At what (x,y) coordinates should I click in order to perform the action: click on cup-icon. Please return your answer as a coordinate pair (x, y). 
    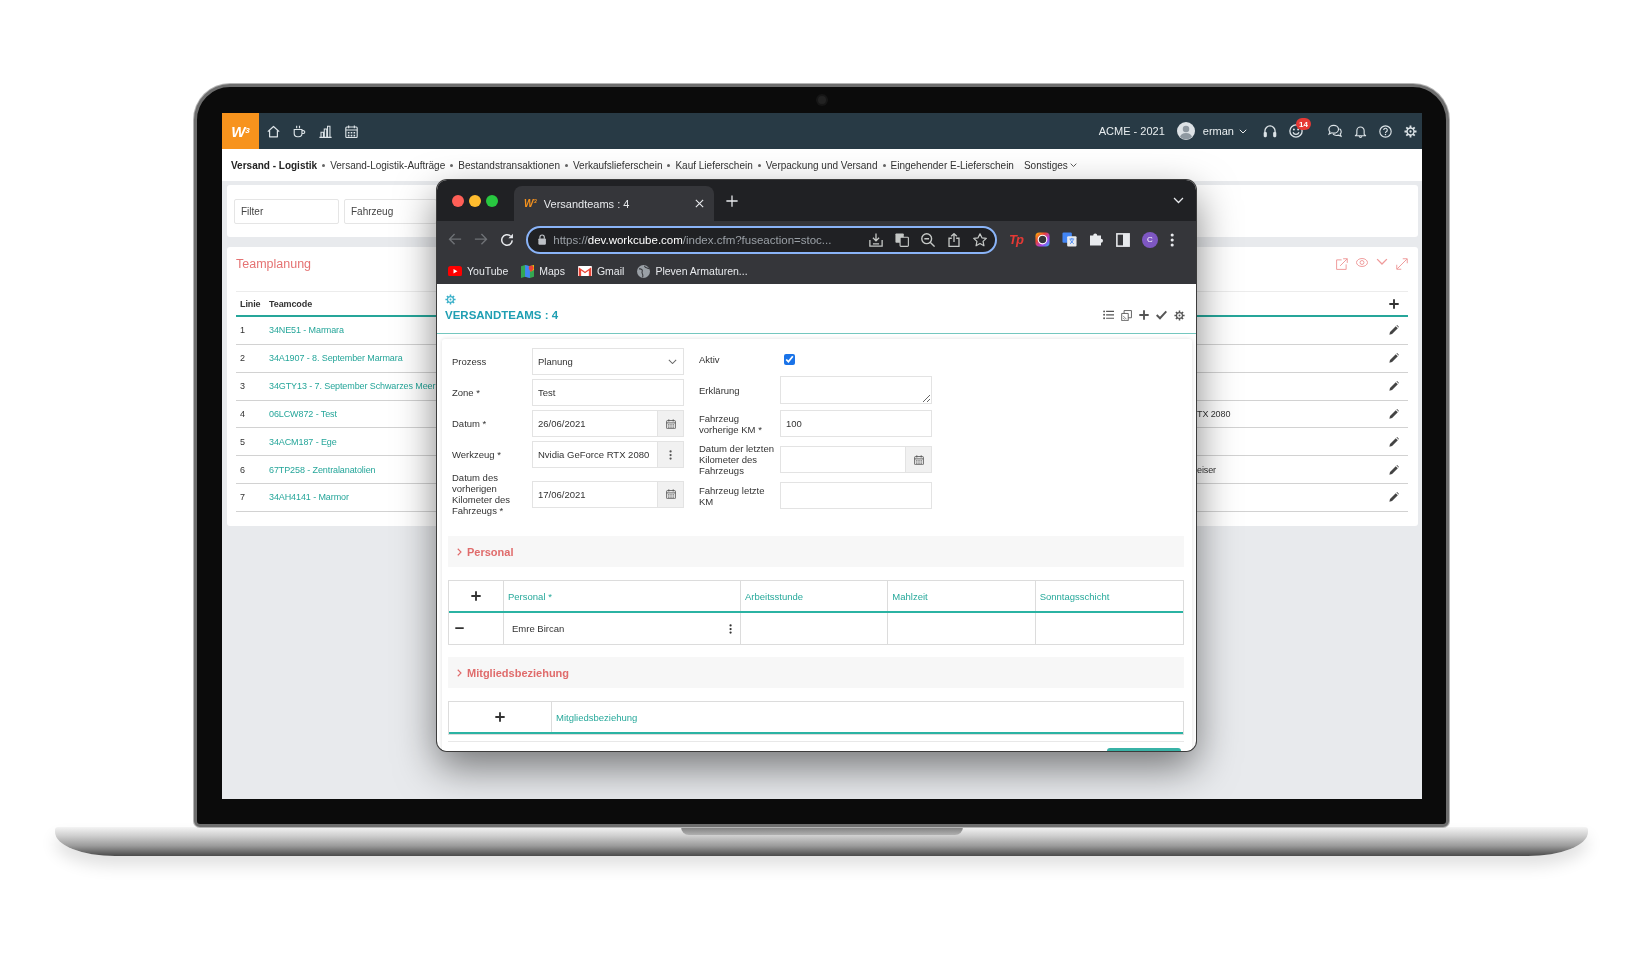
    Looking at the image, I should click on (299, 131).